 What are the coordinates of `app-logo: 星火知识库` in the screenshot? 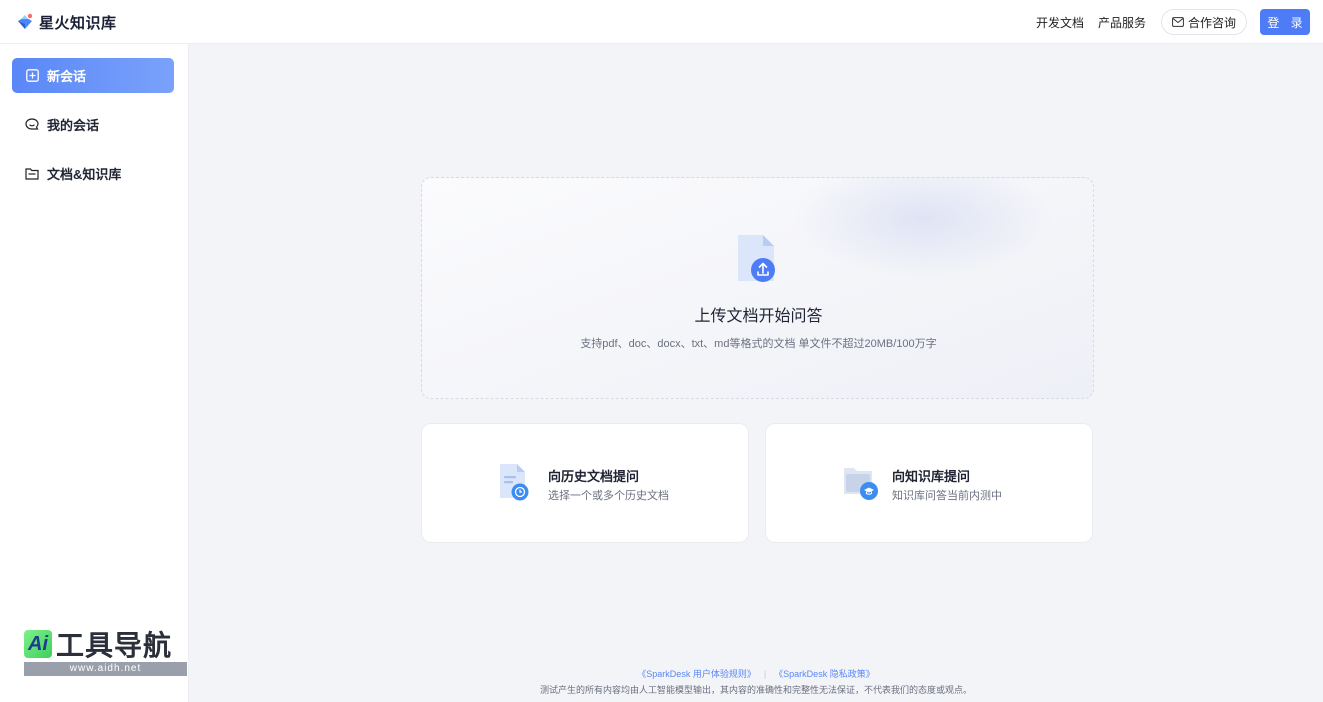 It's located at (66, 22).